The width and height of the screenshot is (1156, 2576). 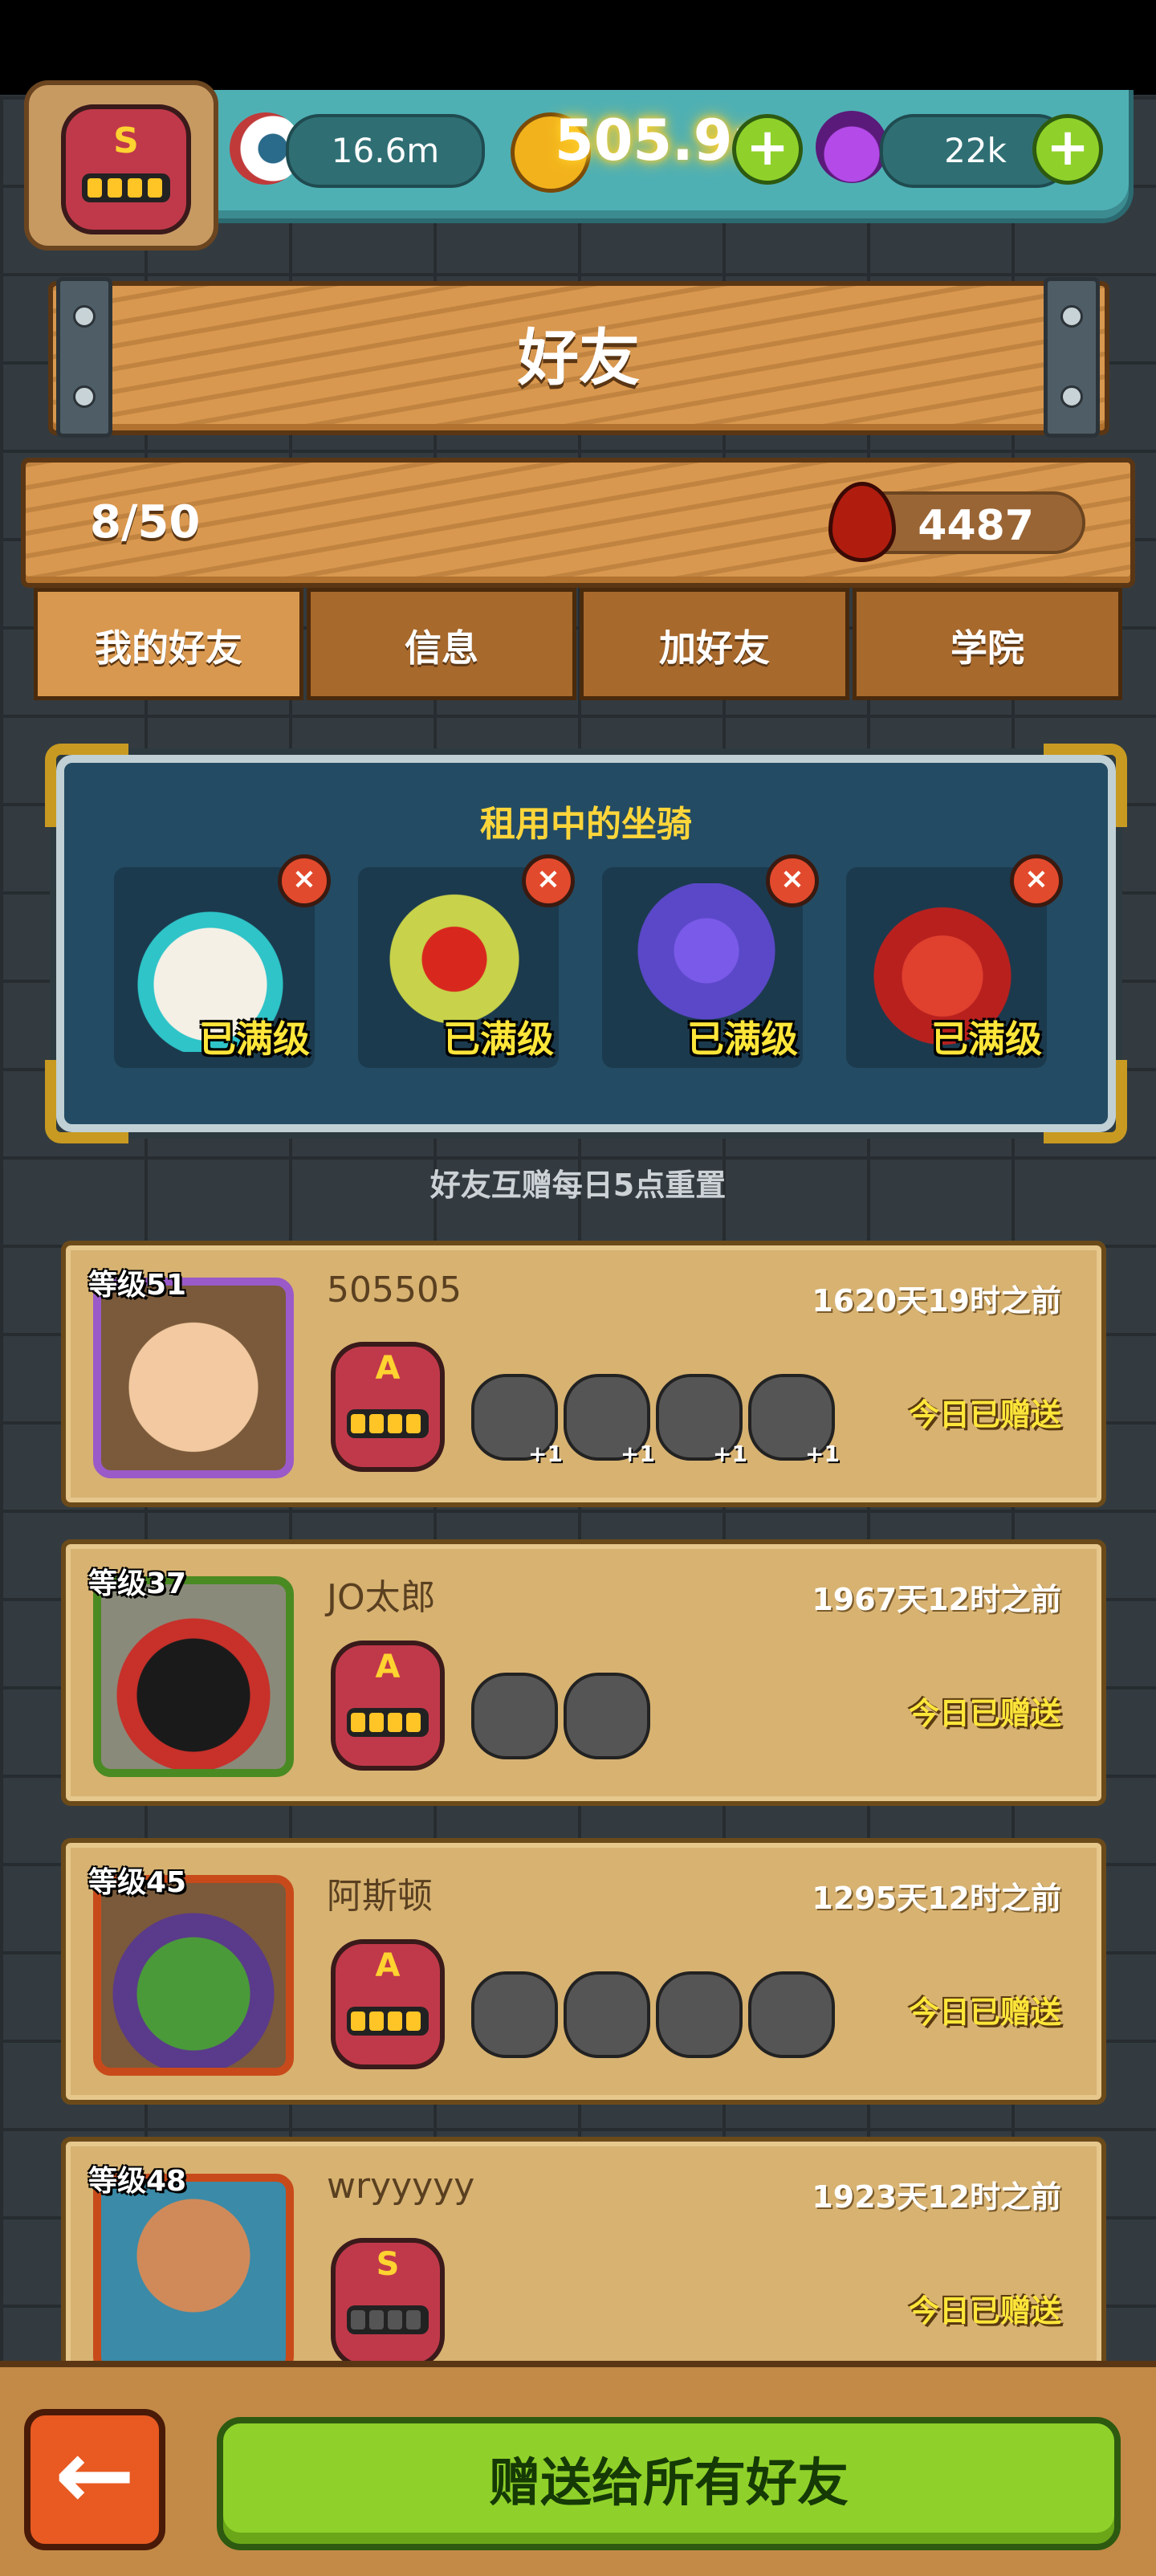 I want to click on add-coin-button: +, so click(x=767, y=149).